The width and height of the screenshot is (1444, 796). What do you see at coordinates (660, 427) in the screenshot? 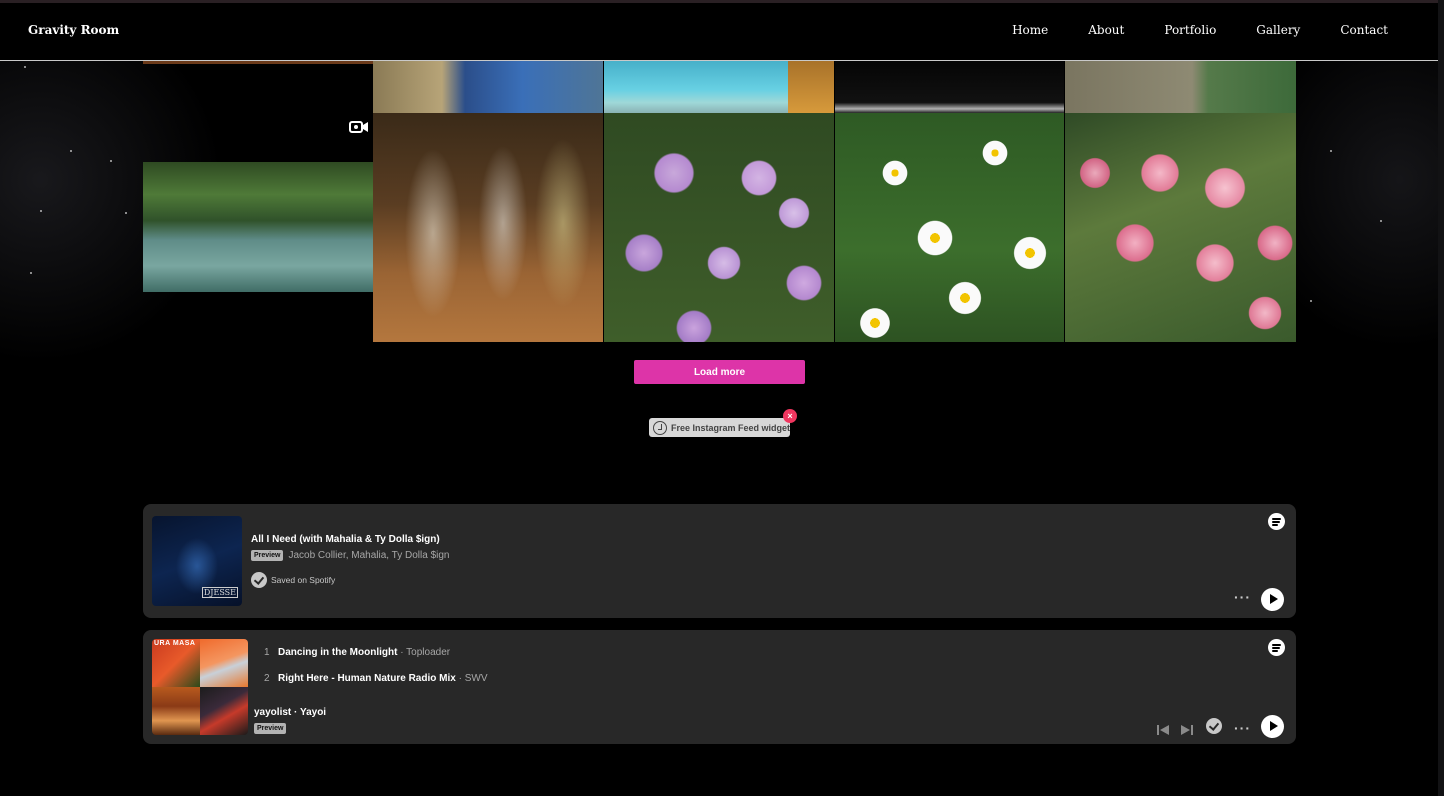
I see `widget-logo-icon` at bounding box center [660, 427].